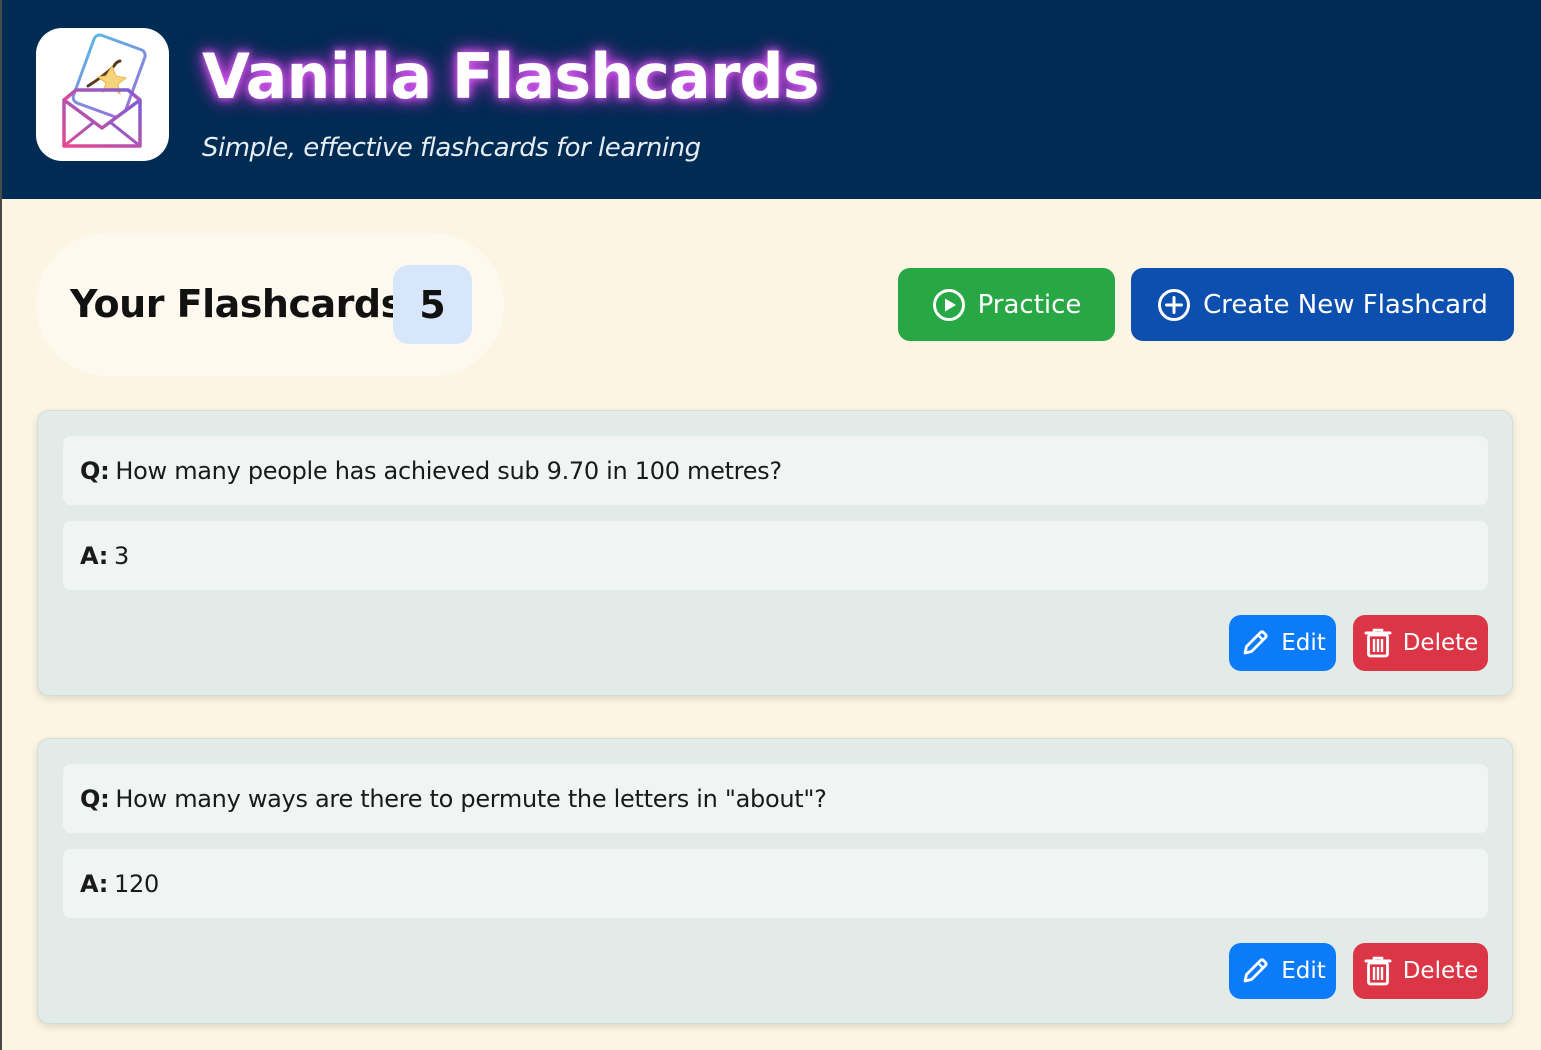 The height and width of the screenshot is (1050, 1541). What do you see at coordinates (432, 304) in the screenshot?
I see `flashcard-count-badge: 5` at bounding box center [432, 304].